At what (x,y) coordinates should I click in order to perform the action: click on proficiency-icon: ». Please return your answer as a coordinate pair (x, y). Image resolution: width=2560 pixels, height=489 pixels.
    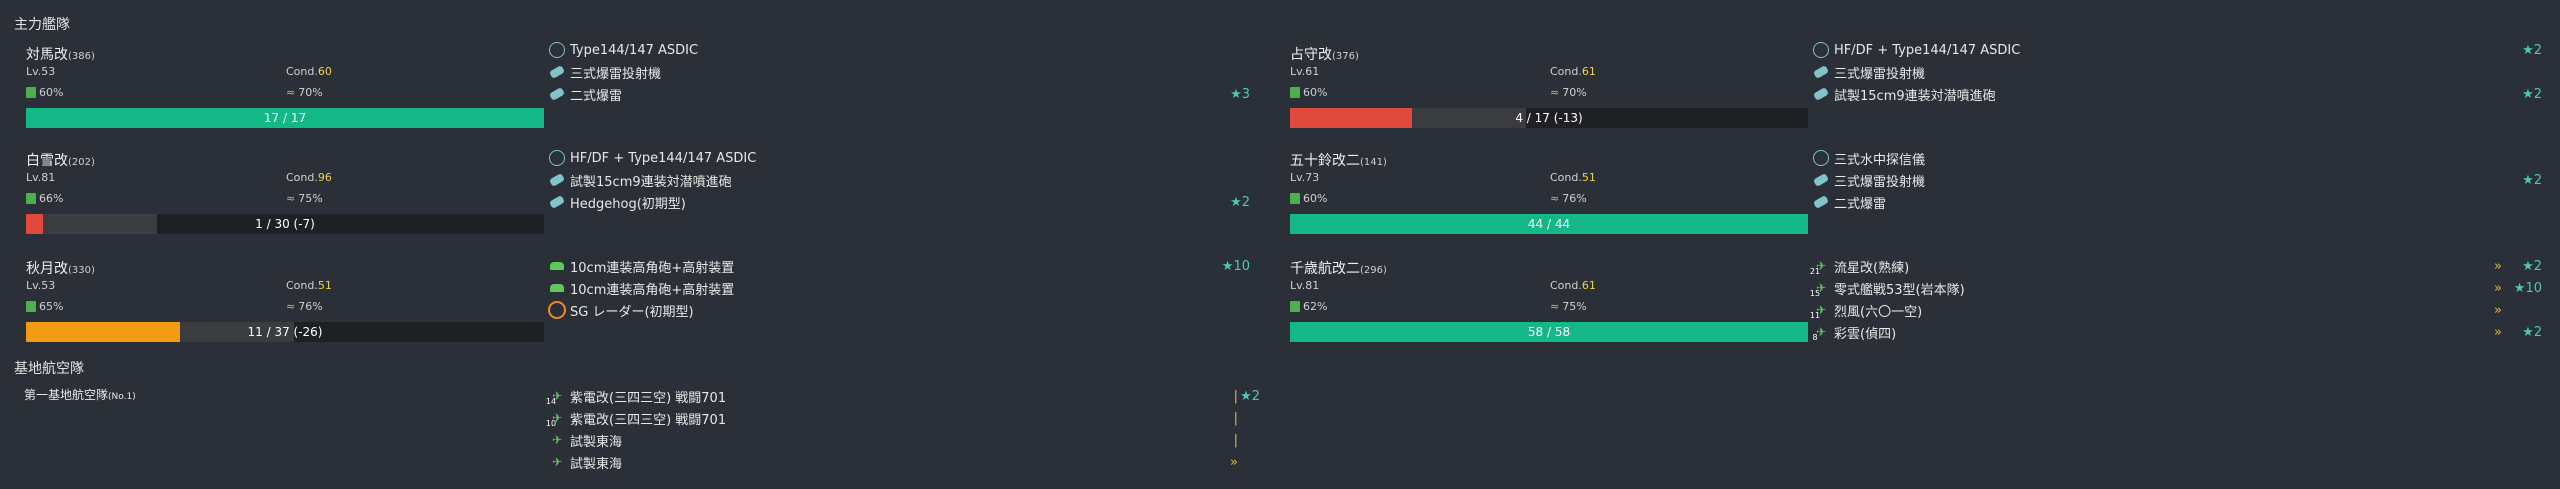
    Looking at the image, I should click on (2498, 332).